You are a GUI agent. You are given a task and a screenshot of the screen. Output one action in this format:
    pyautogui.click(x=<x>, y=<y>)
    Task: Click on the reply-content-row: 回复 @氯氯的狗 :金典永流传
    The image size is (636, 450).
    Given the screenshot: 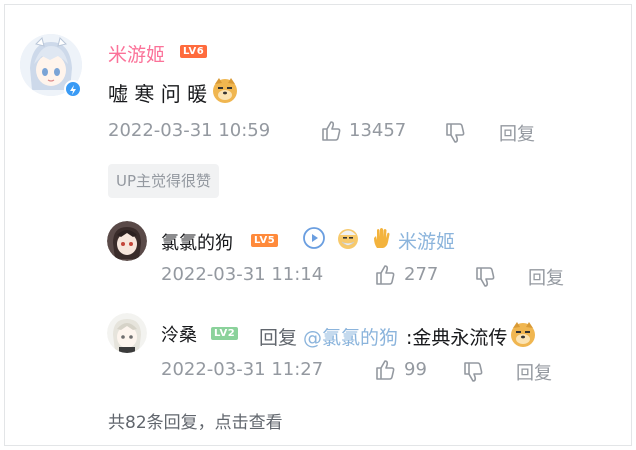 What is the action you would take?
    pyautogui.click(x=398, y=336)
    